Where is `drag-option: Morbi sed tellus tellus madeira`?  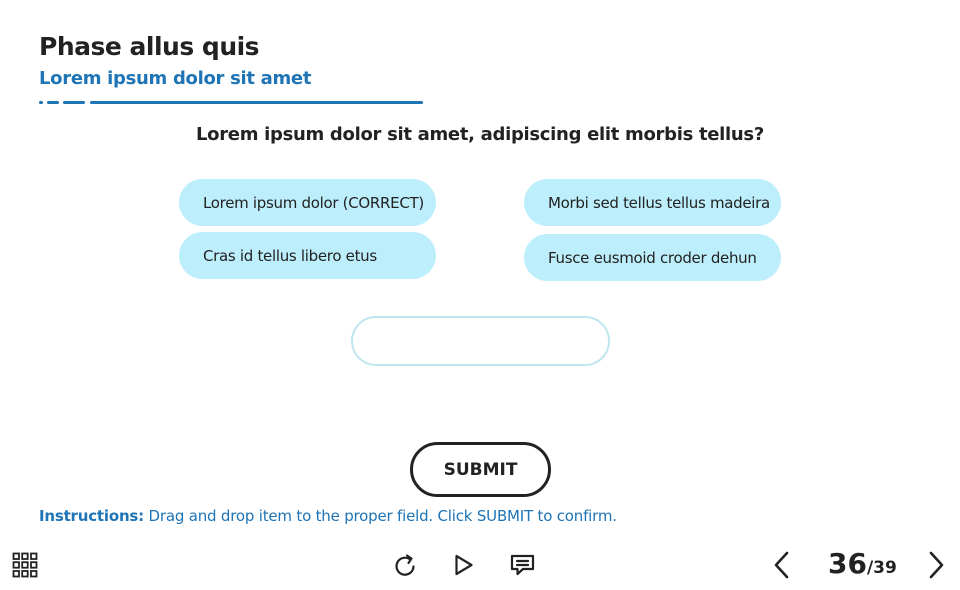 drag-option: Morbi sed tellus tellus madeira is located at coordinates (652, 202).